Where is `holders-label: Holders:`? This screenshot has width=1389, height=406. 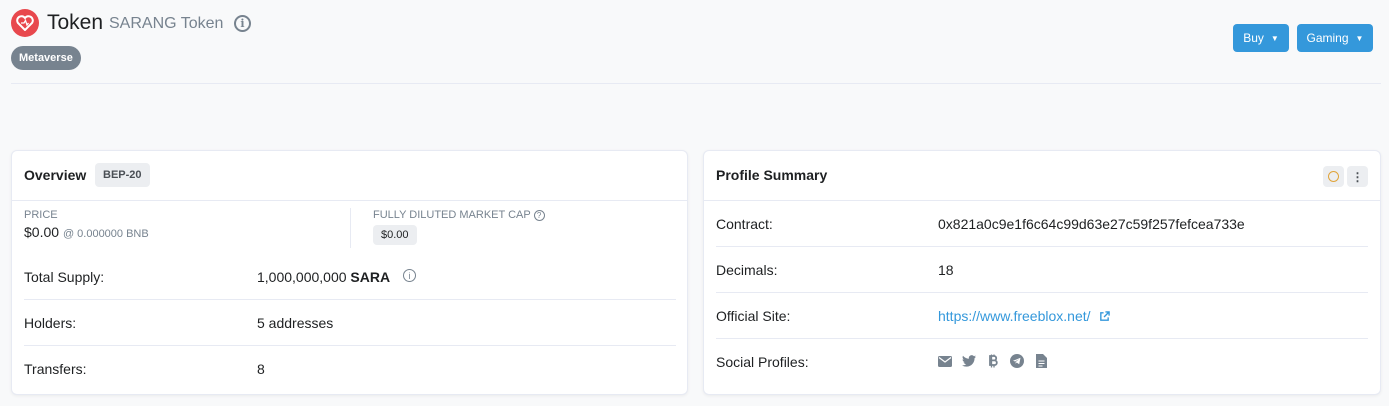
holders-label: Holders: is located at coordinates (50, 323).